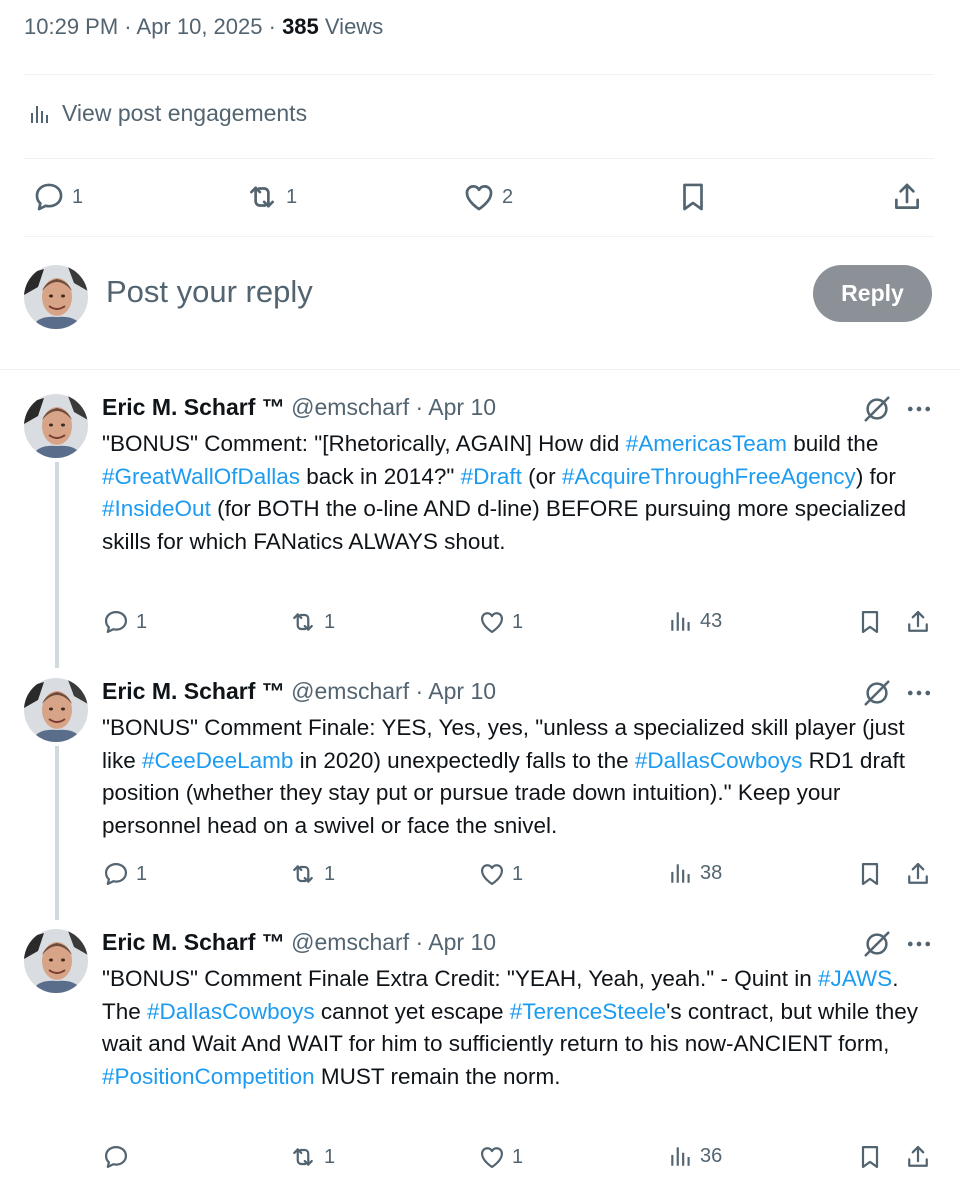  Describe the element at coordinates (167, 113) in the screenshot. I see `view-engagements-link: View post engagements` at that location.